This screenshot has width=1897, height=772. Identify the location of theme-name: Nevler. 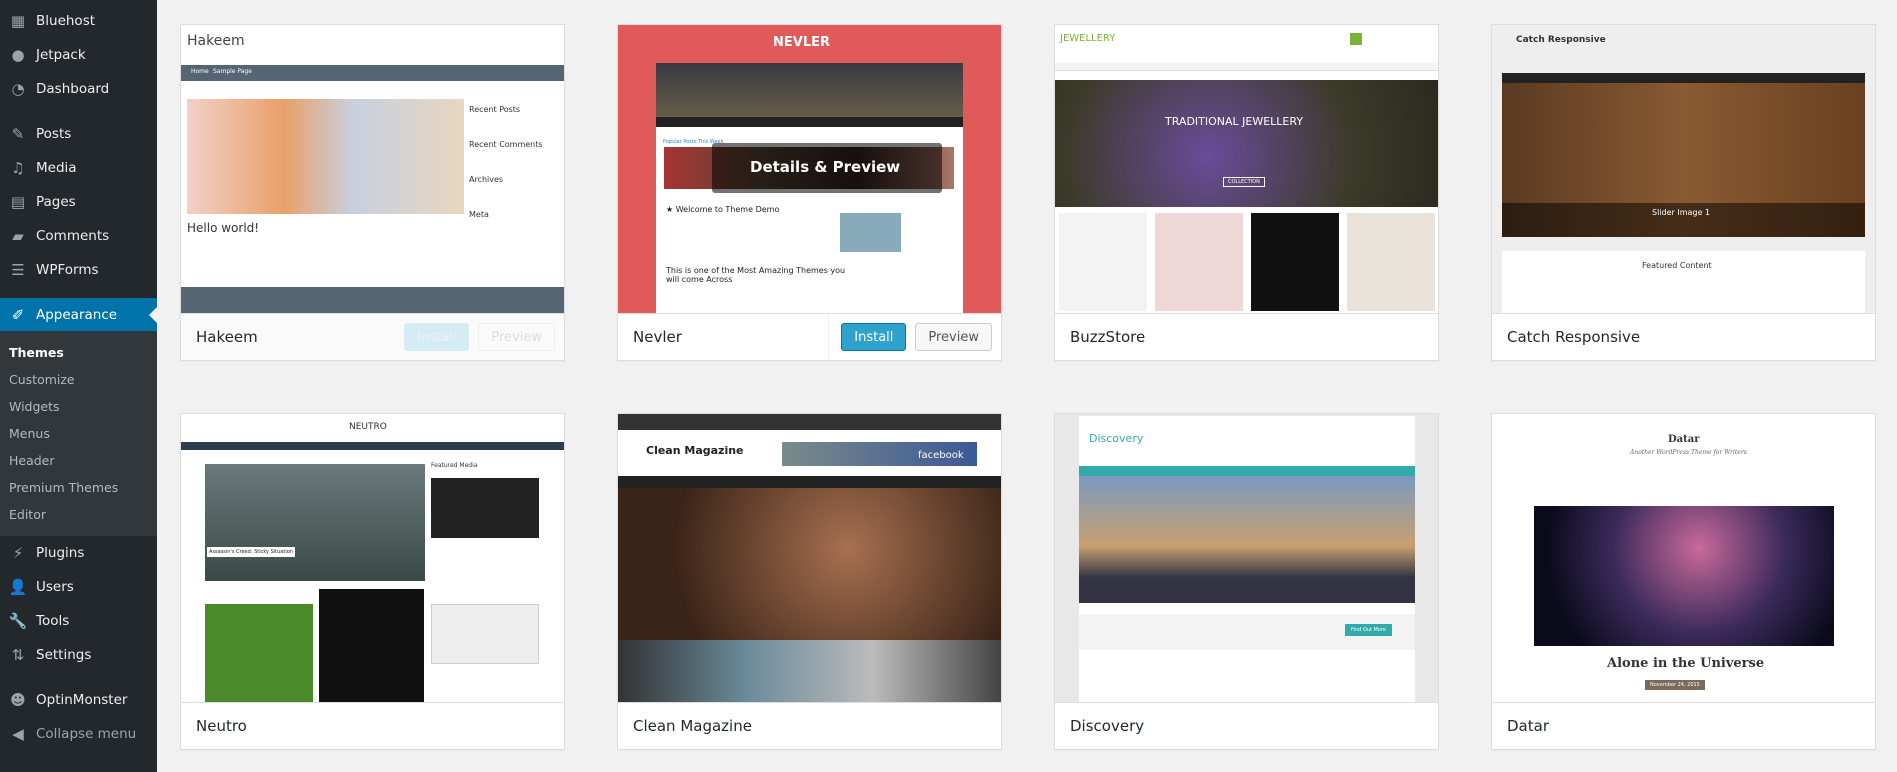
(657, 337).